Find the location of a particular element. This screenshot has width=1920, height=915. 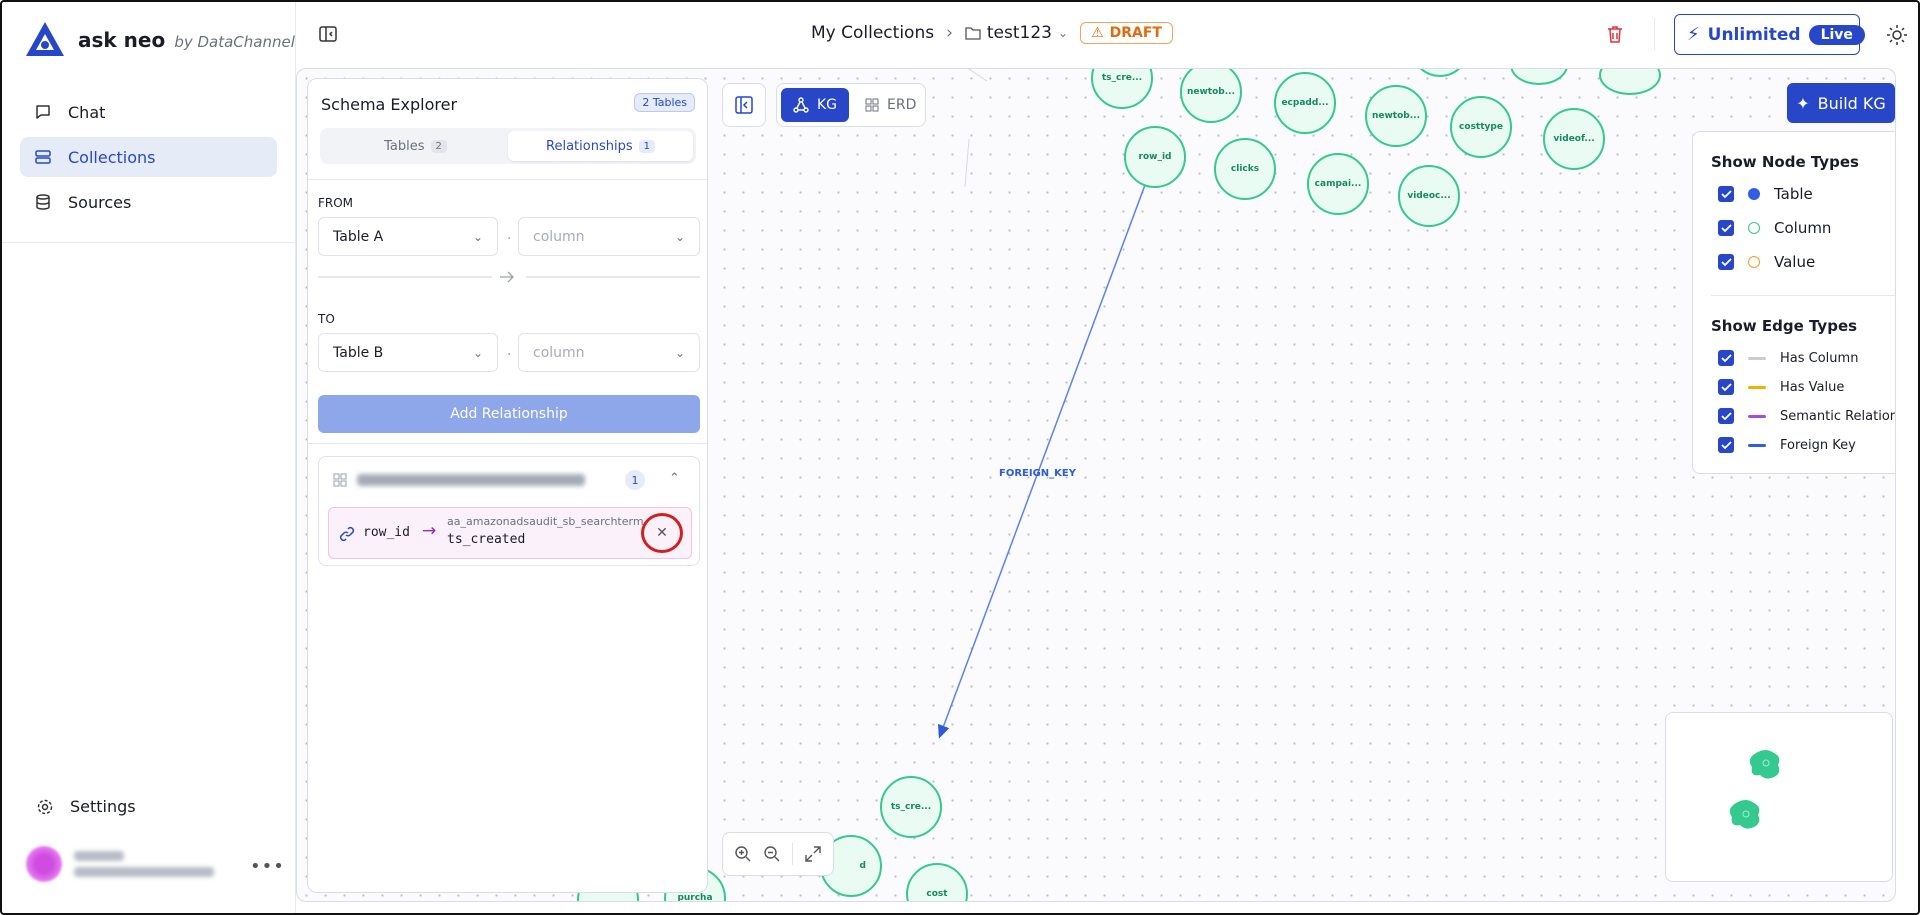

chat-icon is located at coordinates (43, 112).